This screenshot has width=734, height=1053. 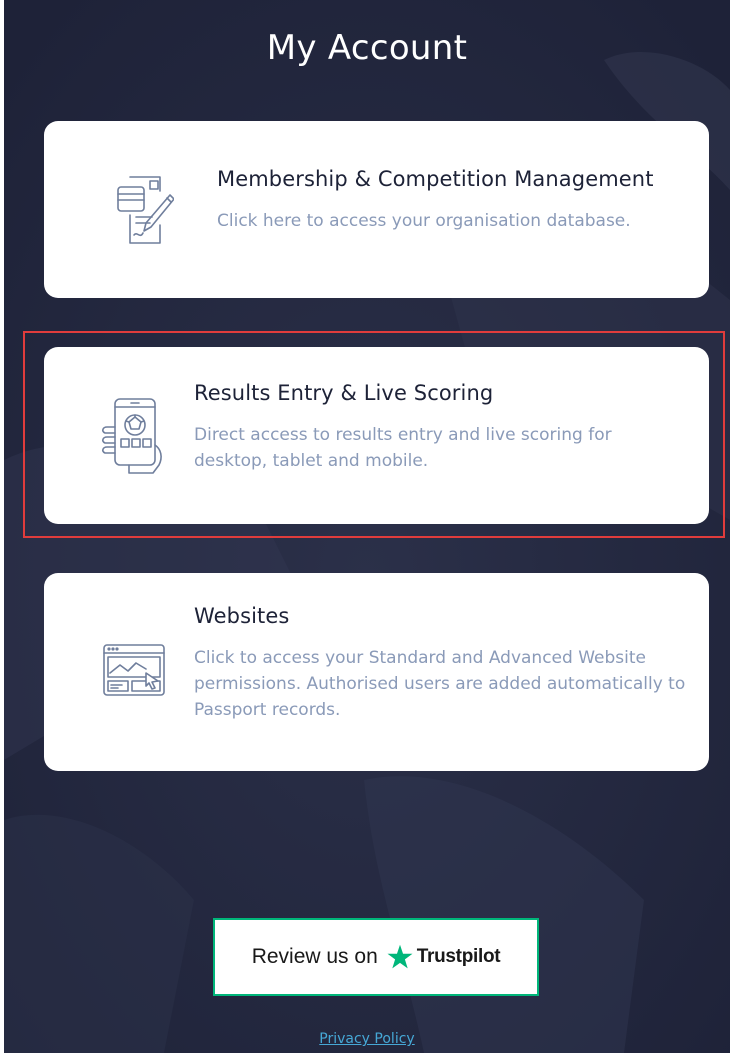 I want to click on trustpilot-prefix: Review us on, so click(x=314, y=956).